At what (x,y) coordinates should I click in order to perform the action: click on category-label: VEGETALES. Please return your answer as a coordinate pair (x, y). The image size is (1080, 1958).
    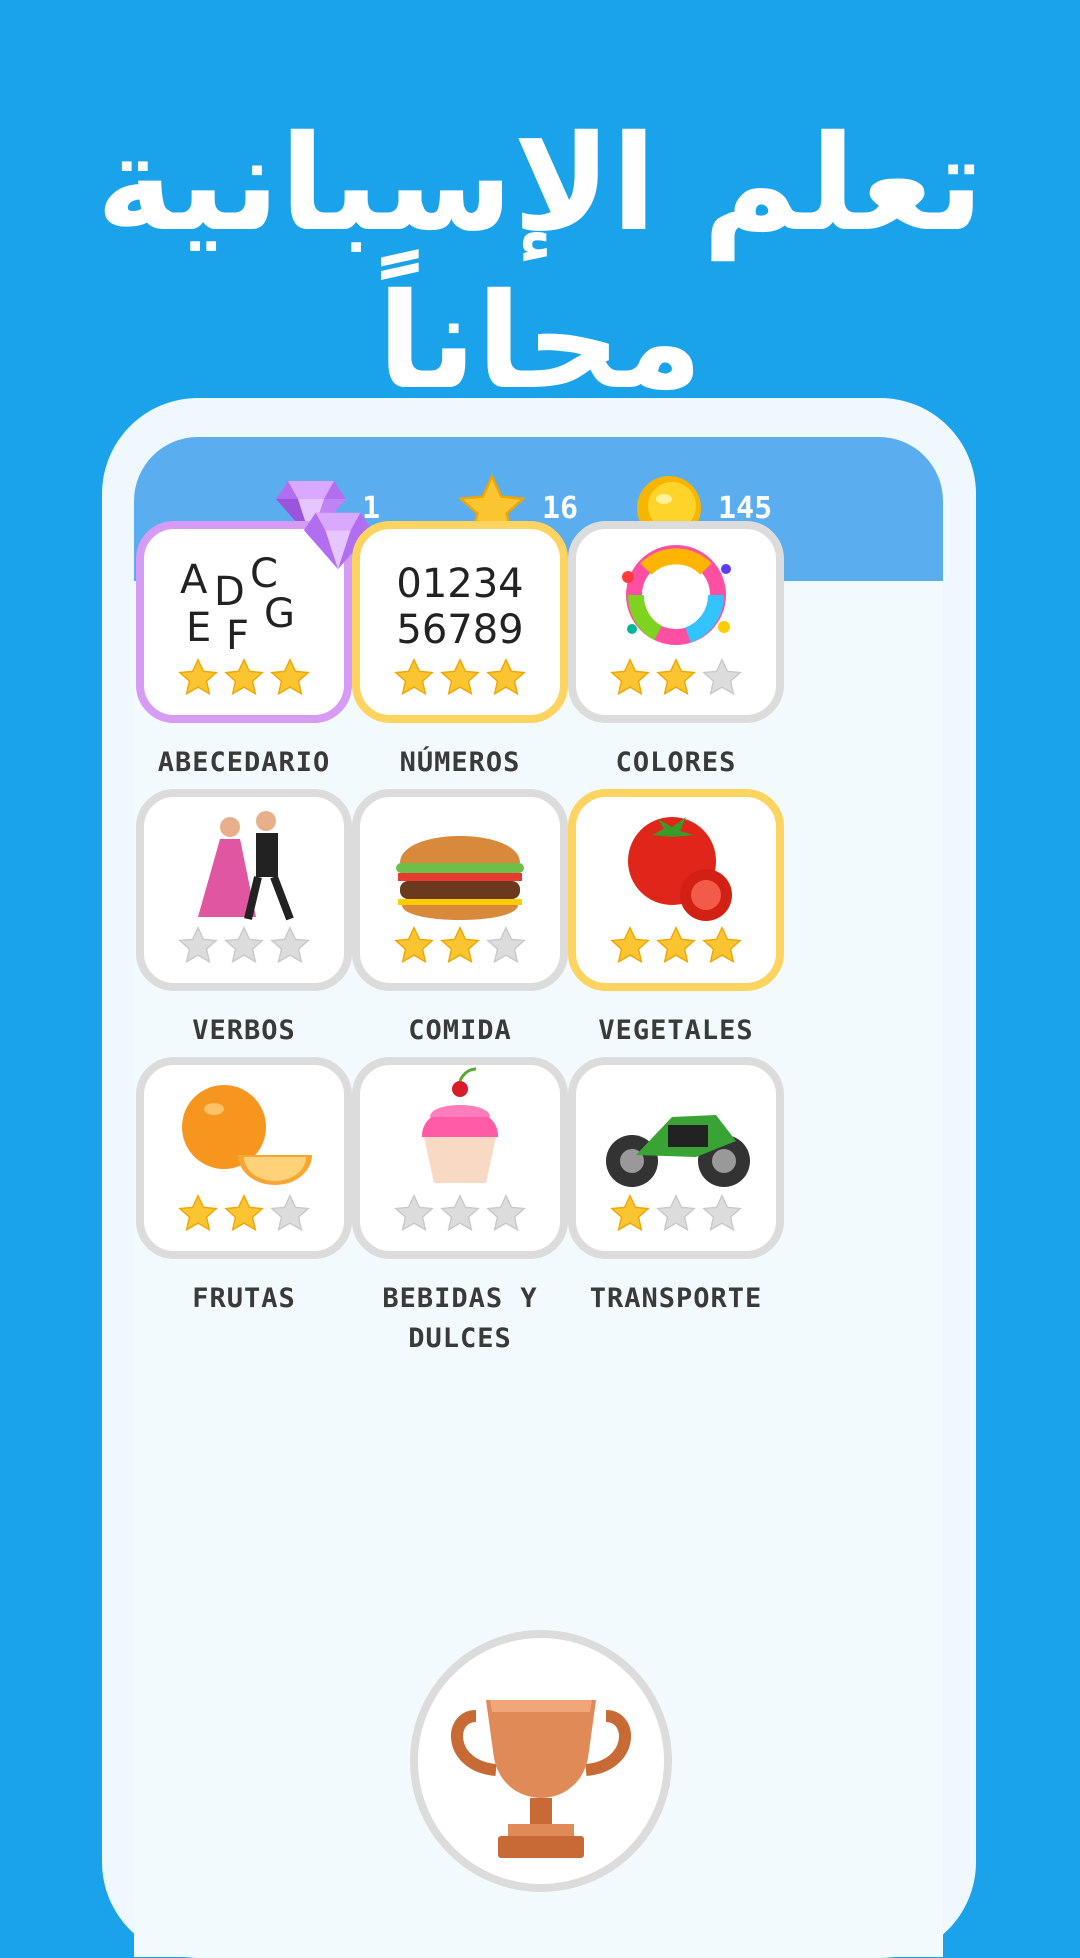
    Looking at the image, I should click on (676, 1030).